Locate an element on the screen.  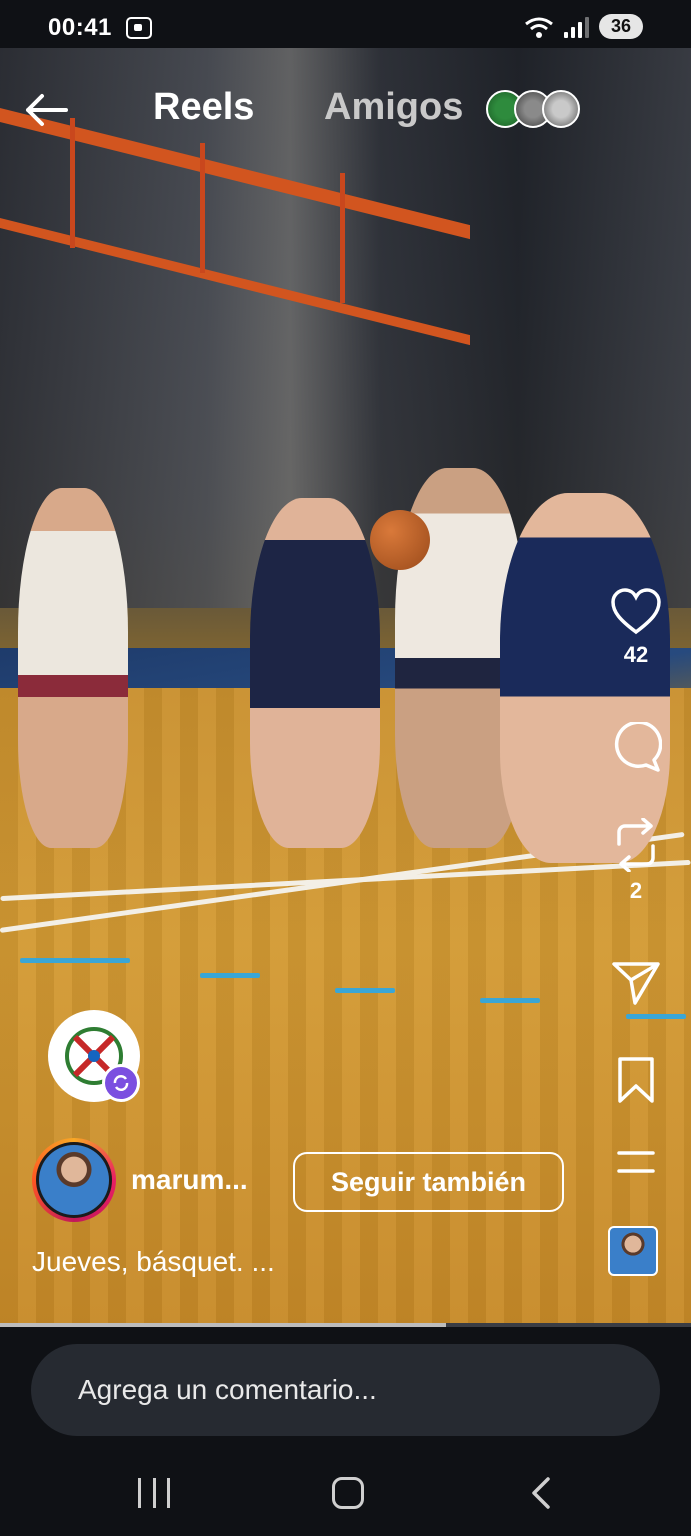
battery-indicator: 36 is located at coordinates (621, 26).